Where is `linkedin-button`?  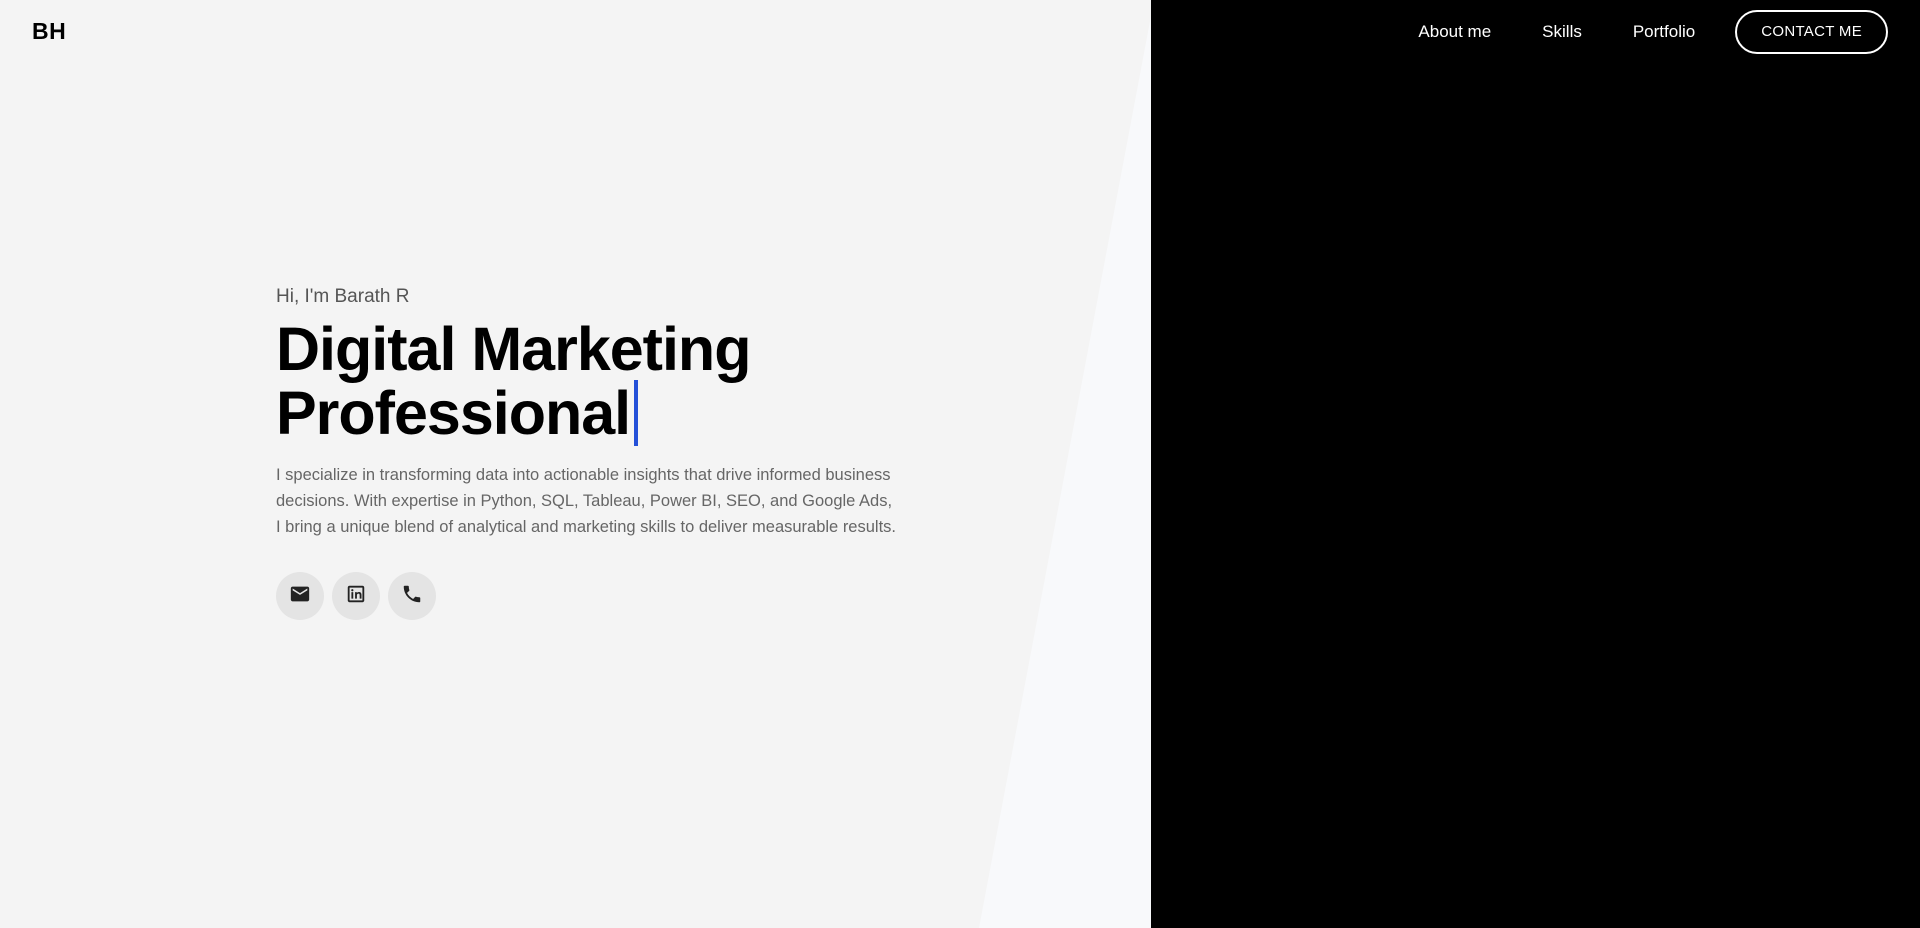 linkedin-button is located at coordinates (356, 596).